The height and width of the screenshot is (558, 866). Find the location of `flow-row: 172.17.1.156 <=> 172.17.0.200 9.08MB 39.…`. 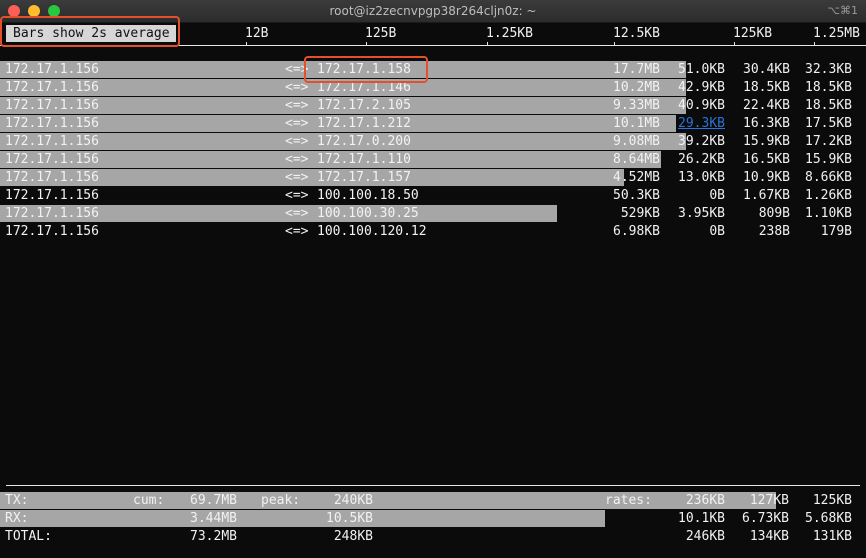

flow-row: 172.17.1.156 <=> 172.17.0.200 9.08MB 39.… is located at coordinates (433, 141).